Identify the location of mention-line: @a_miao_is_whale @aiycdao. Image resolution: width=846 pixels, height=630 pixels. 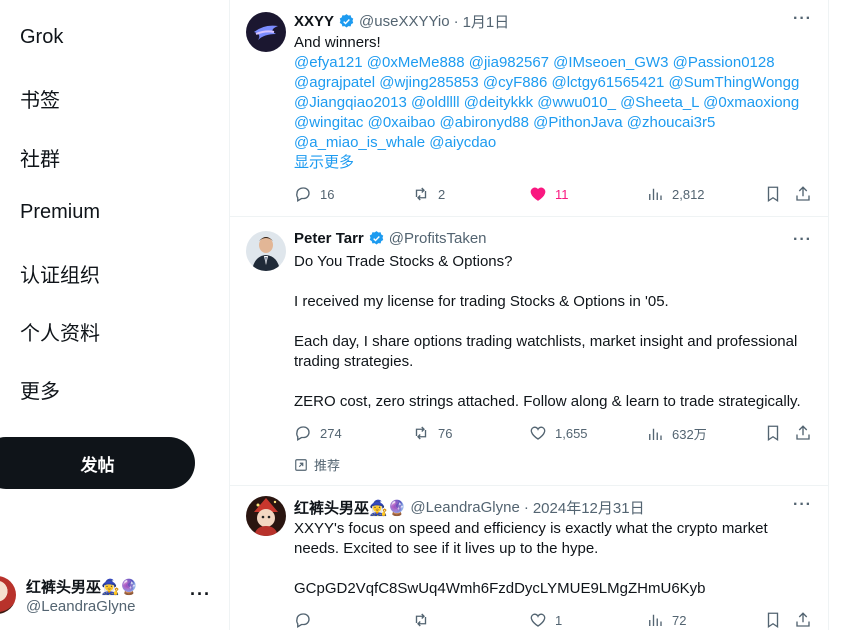
(554, 143).